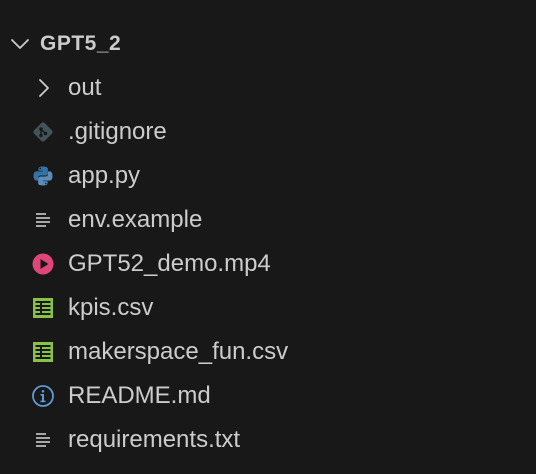 This screenshot has height=474, width=536. Describe the element at coordinates (104, 175) in the screenshot. I see `tree-item-label: app.py` at that location.